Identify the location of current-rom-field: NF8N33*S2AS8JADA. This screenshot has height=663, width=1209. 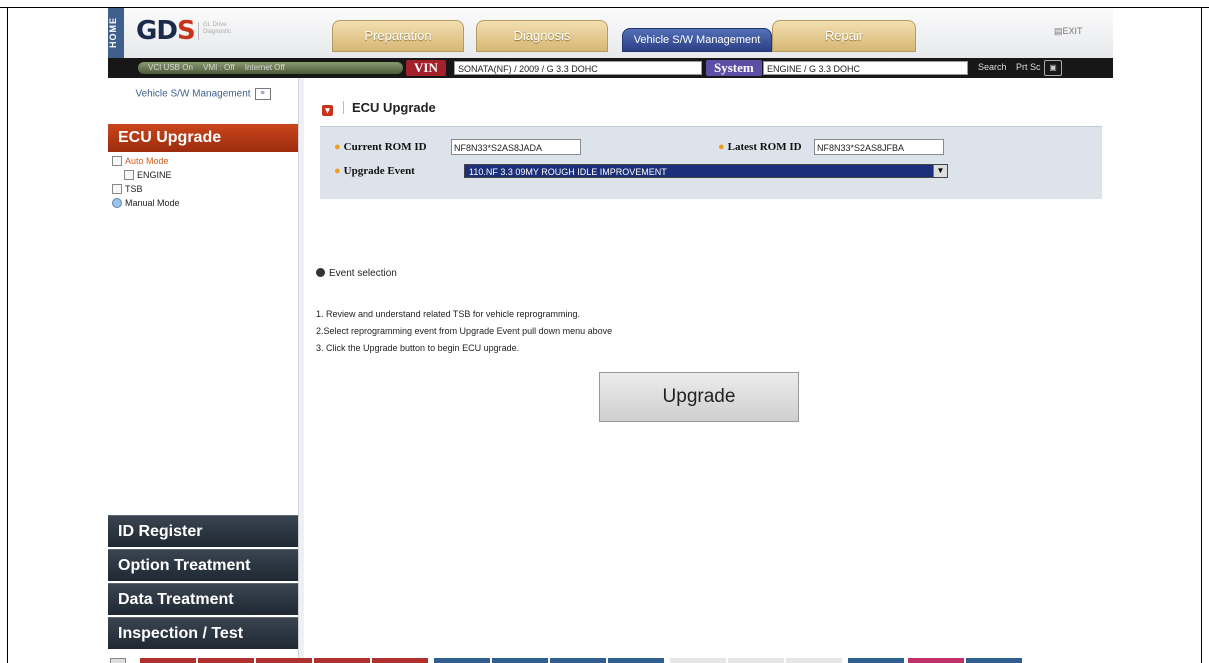
(516, 147).